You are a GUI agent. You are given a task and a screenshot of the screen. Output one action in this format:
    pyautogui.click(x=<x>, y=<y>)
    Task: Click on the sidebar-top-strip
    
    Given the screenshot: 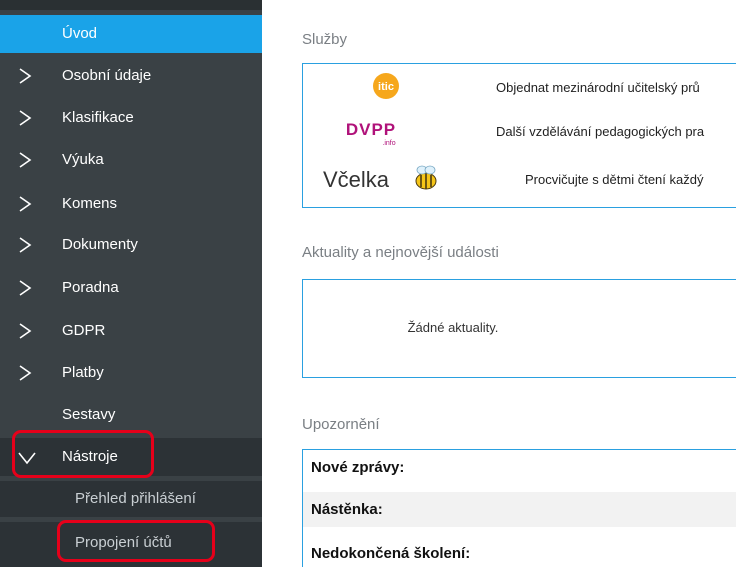 What is the action you would take?
    pyautogui.click(x=131, y=5)
    